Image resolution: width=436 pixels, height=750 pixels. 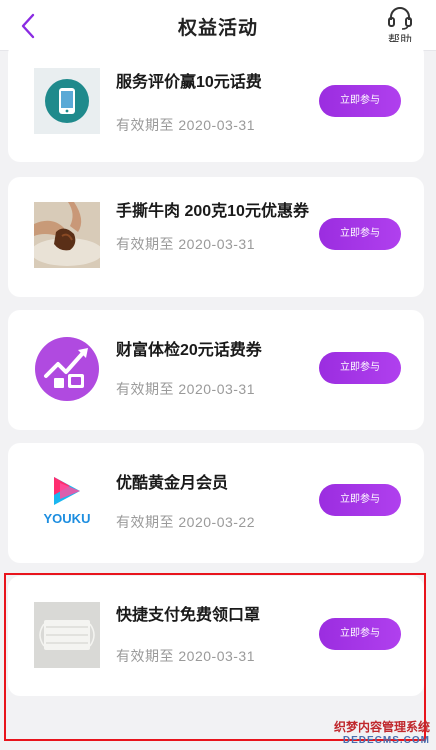 I want to click on watermark-title: 织梦内容管理系统, so click(x=381, y=727).